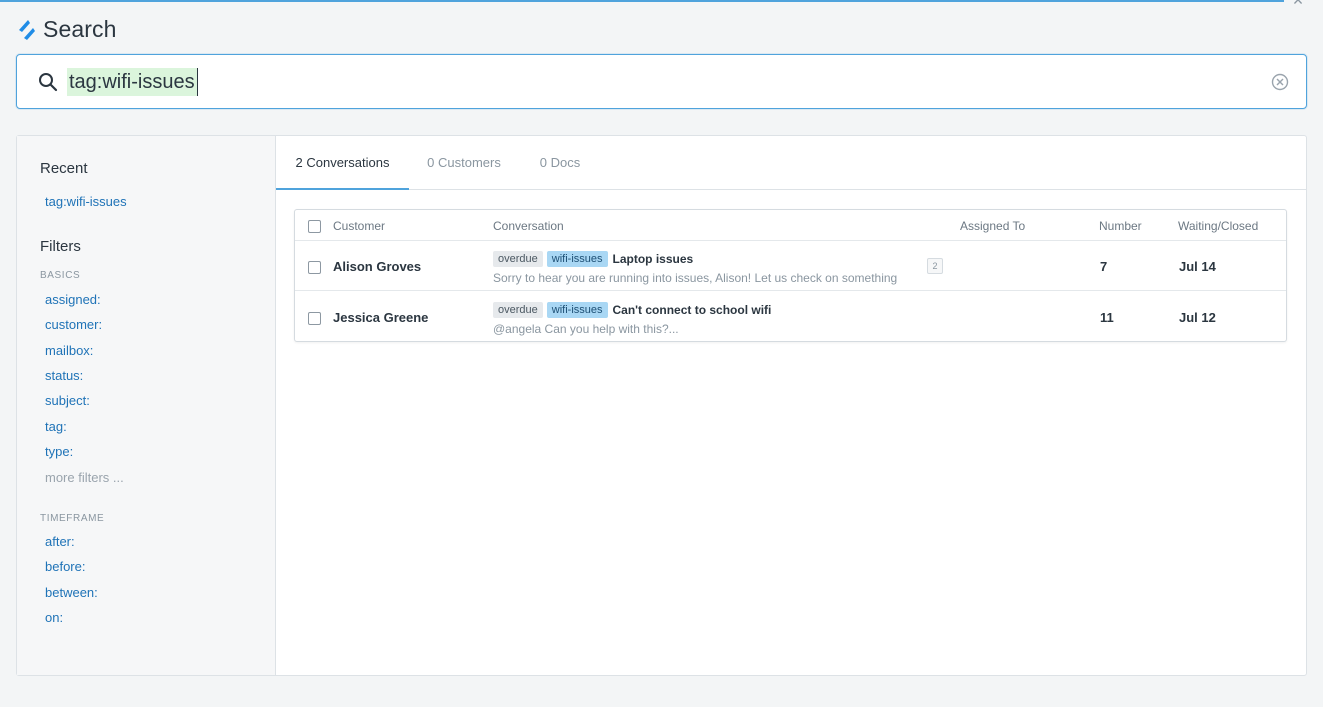  What do you see at coordinates (60, 275) in the screenshot?
I see `basics-section-label: BASICS` at bounding box center [60, 275].